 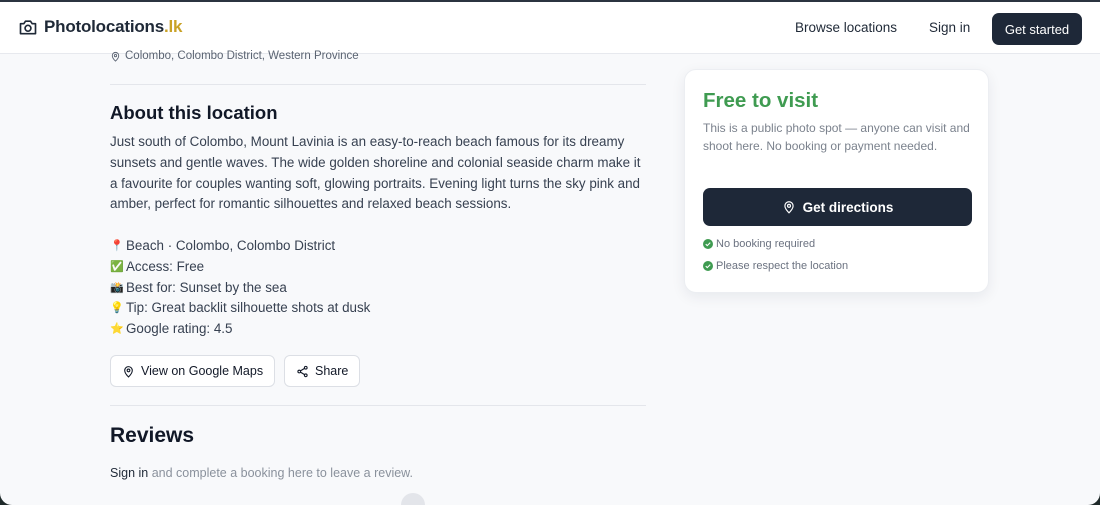 I want to click on fact-text: Beach · Colombo, Colombo District, so click(x=231, y=245).